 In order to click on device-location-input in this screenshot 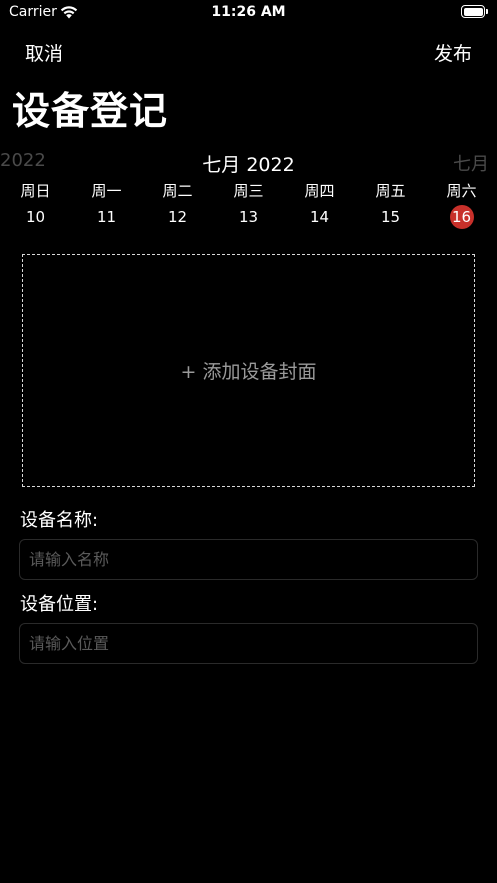, I will do `click(248, 643)`.